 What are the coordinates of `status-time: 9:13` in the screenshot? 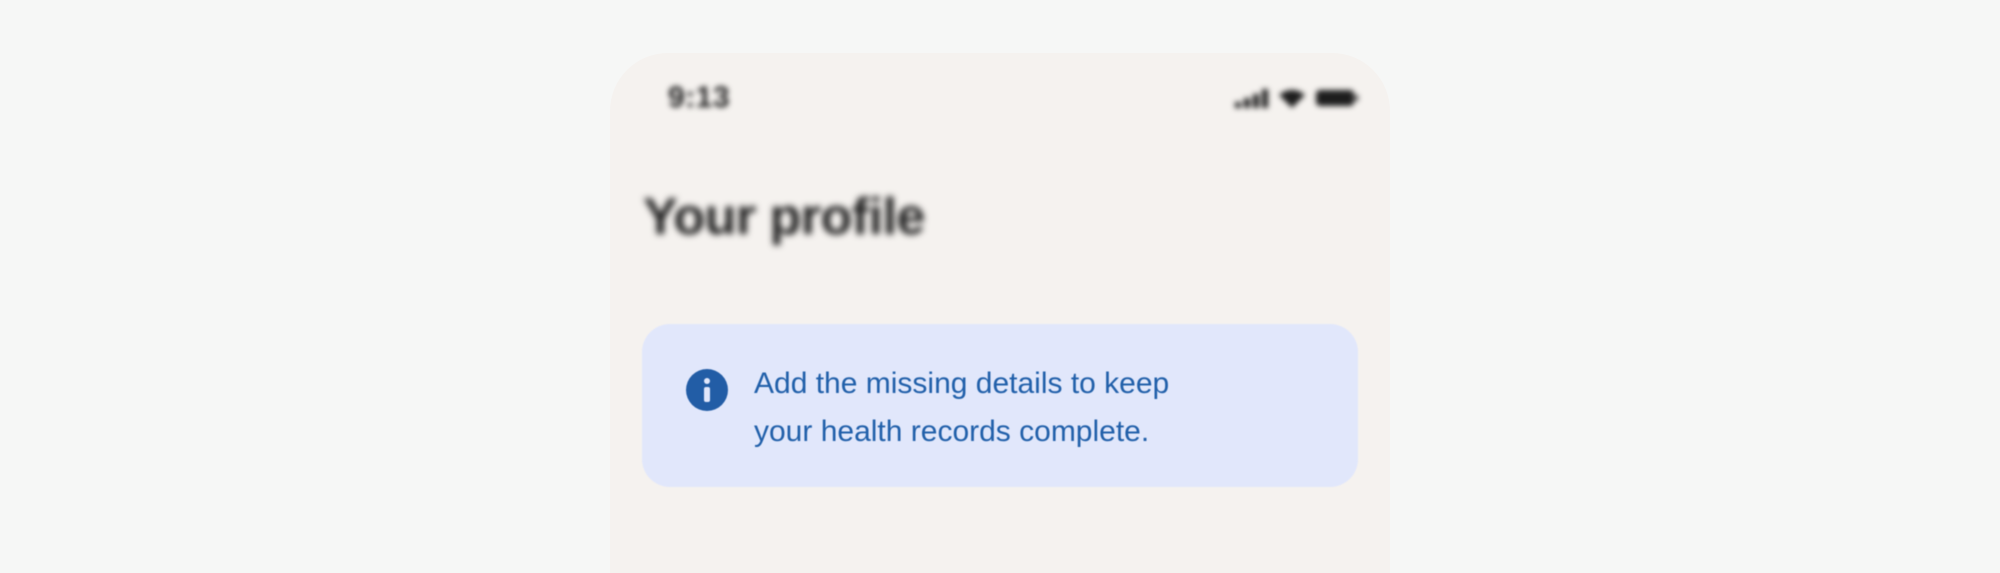 It's located at (699, 97).